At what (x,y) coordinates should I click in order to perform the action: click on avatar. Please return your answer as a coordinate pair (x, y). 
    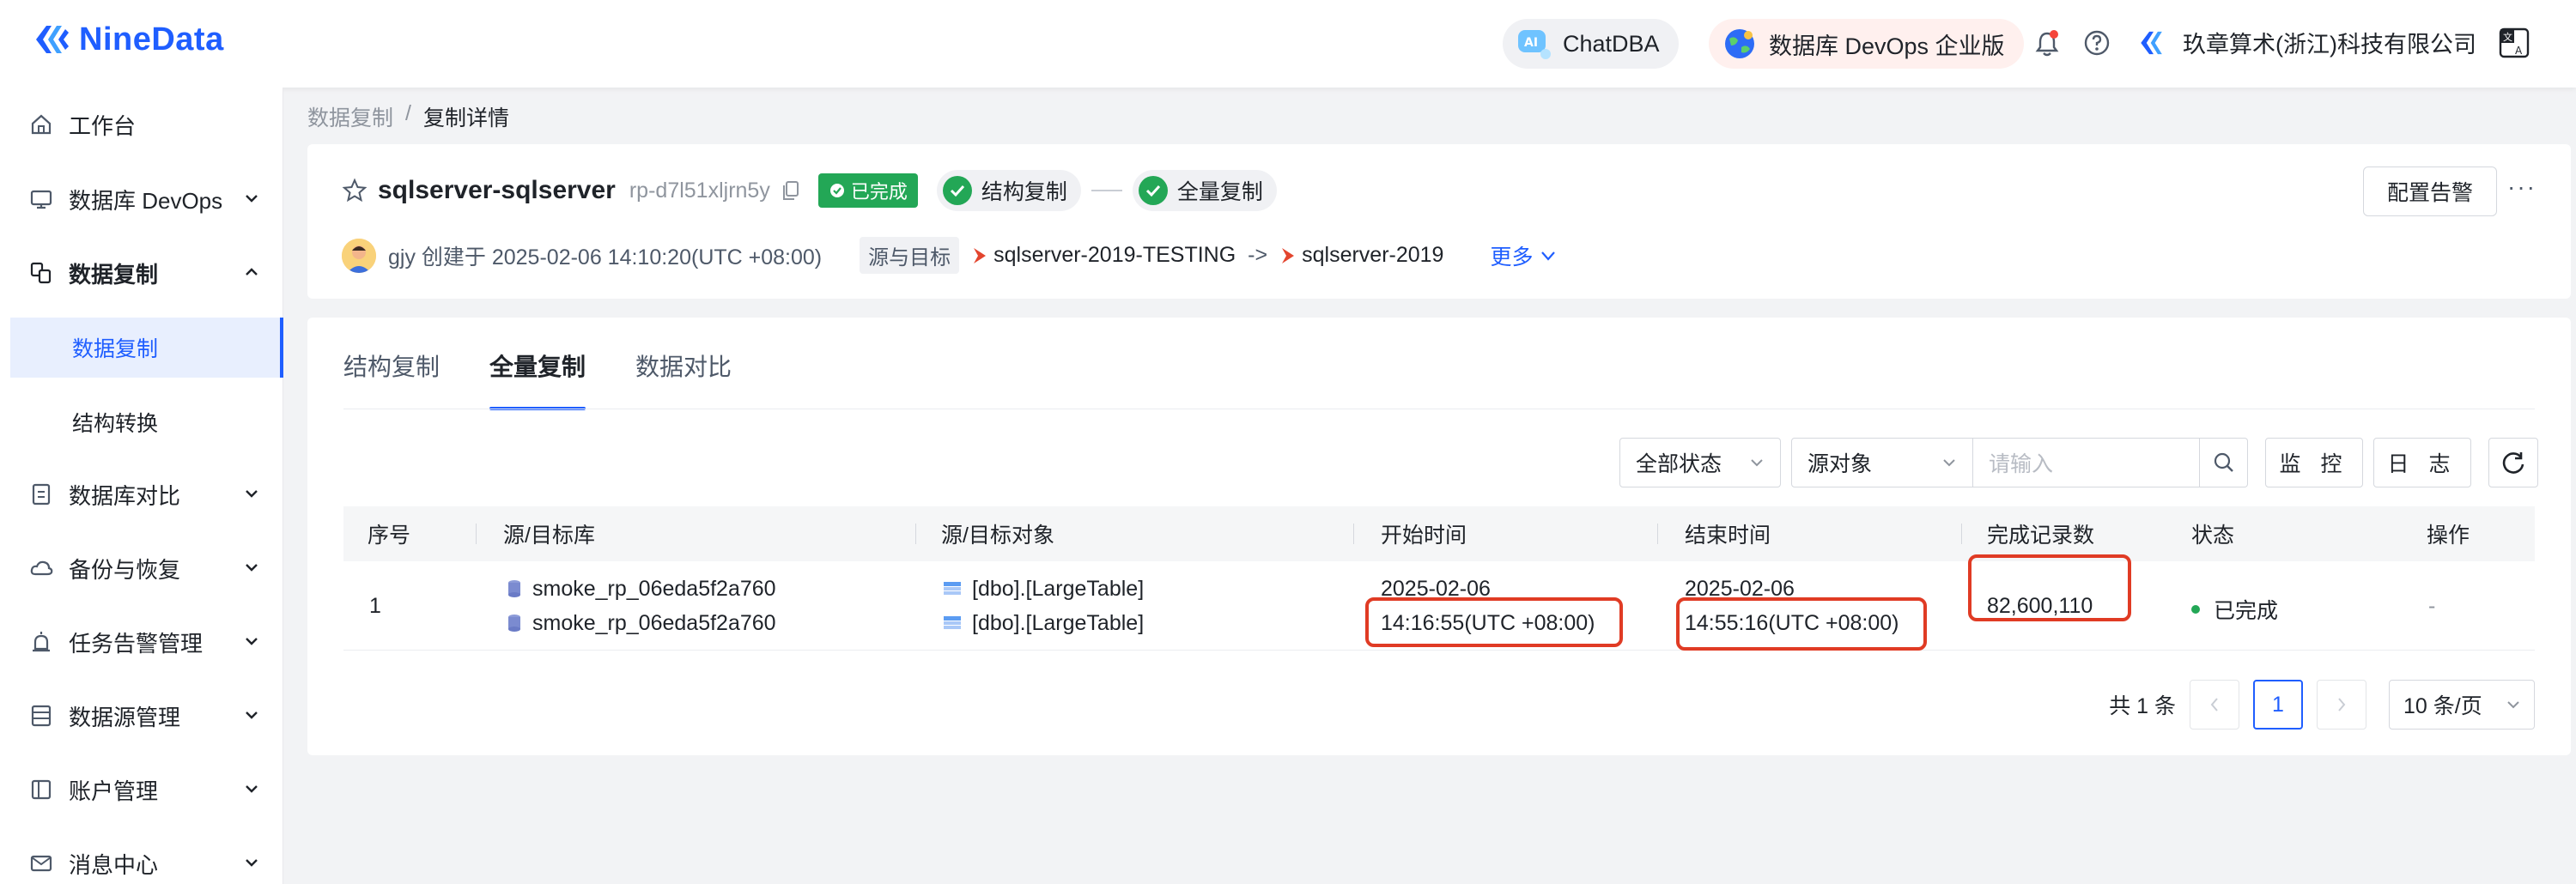
    Looking at the image, I should click on (359, 255).